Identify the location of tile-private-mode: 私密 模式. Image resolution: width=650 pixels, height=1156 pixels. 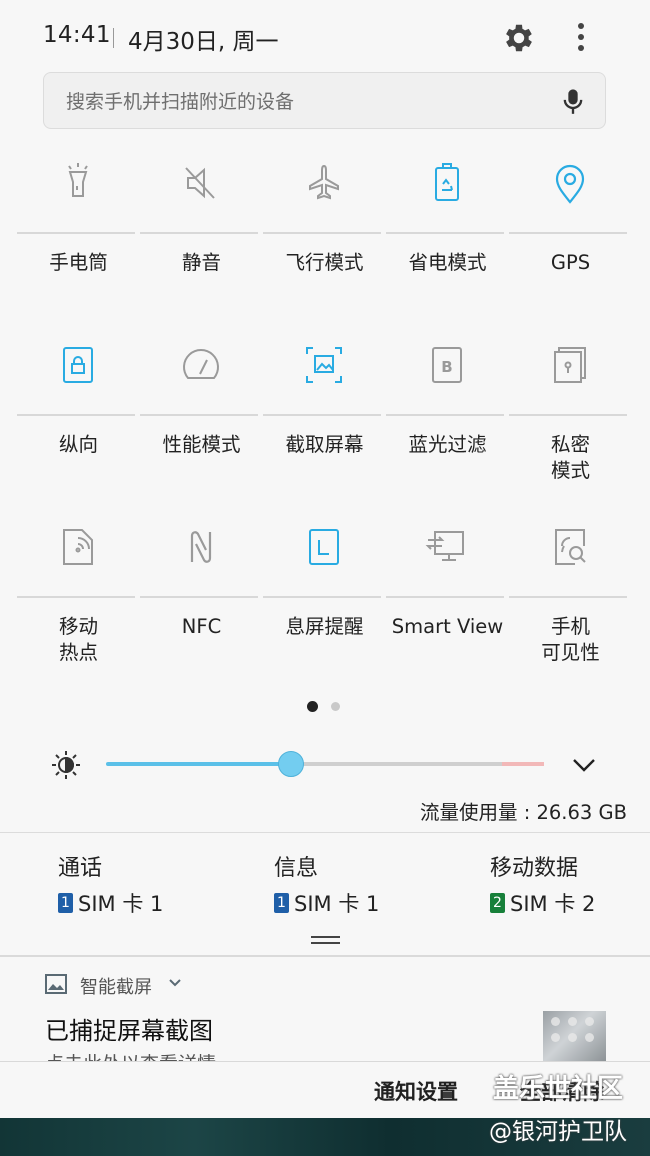
(570, 430).